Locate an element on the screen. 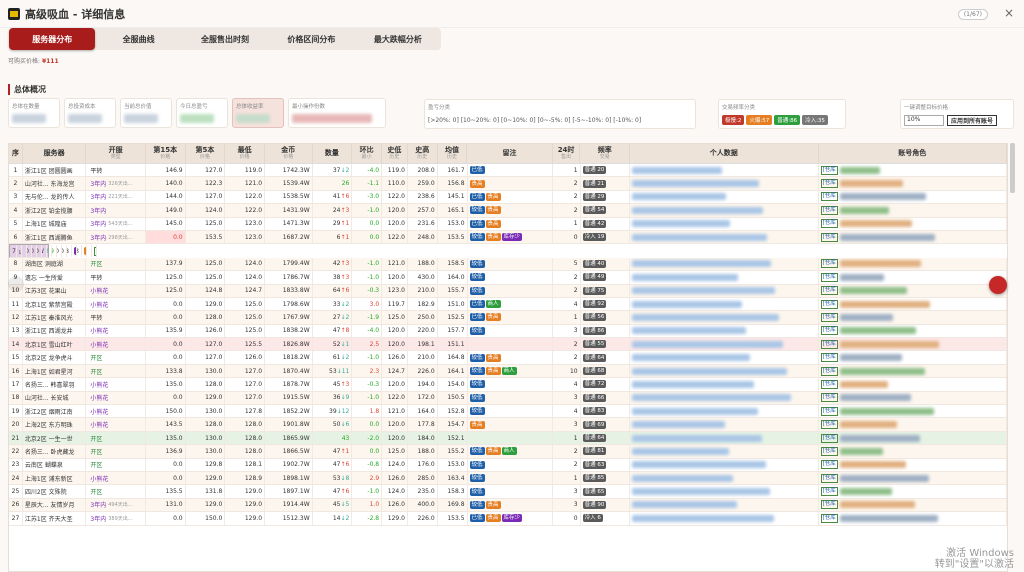 Image resolution: width=1024 pixels, height=572 pixels. tab-full-server-curve: 全服曲线 is located at coordinates (138, 39).